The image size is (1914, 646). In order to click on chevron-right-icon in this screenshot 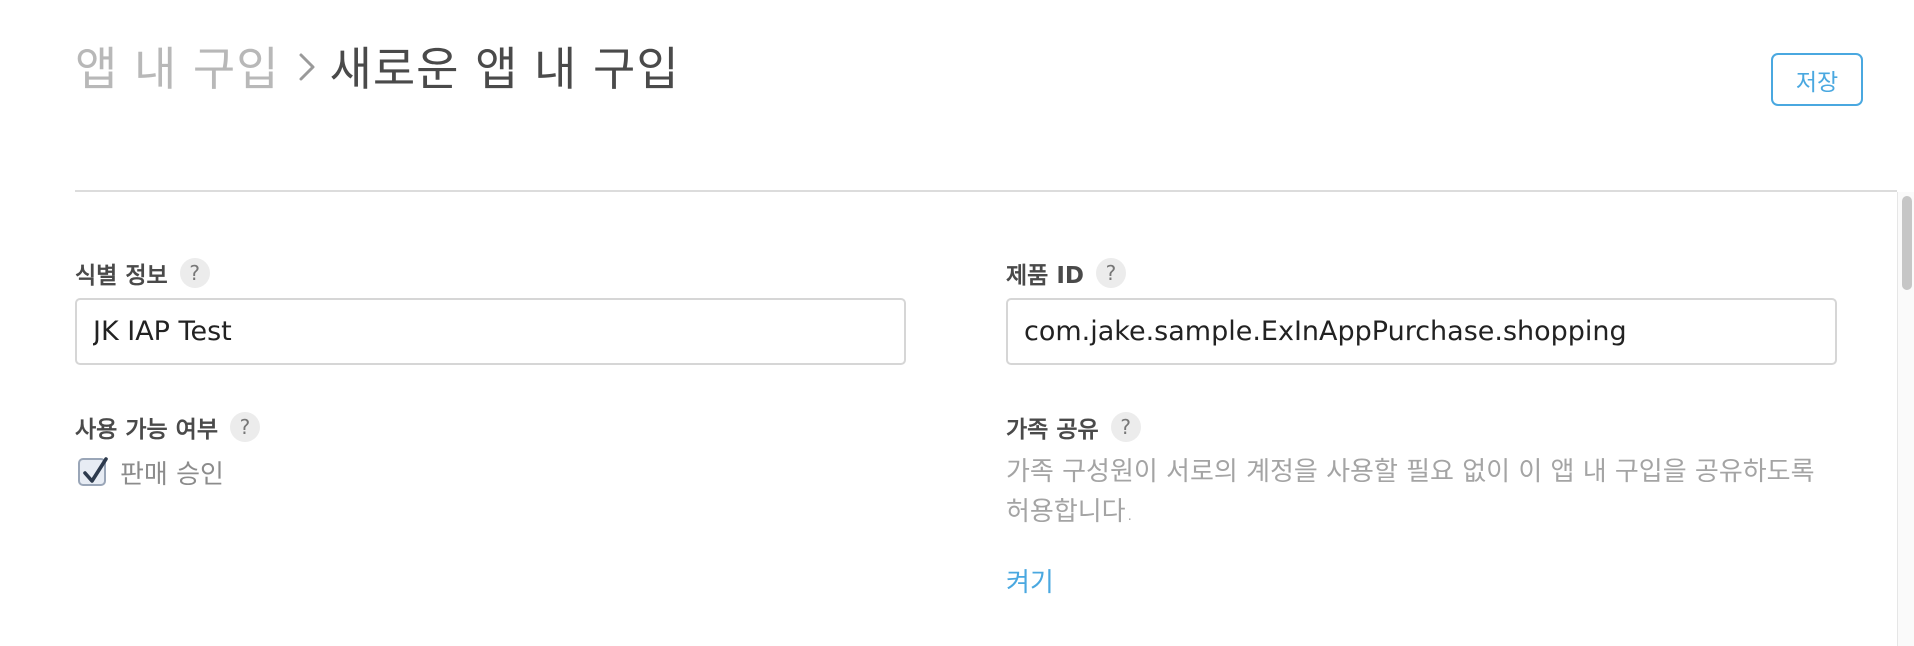, I will do `click(305, 66)`.